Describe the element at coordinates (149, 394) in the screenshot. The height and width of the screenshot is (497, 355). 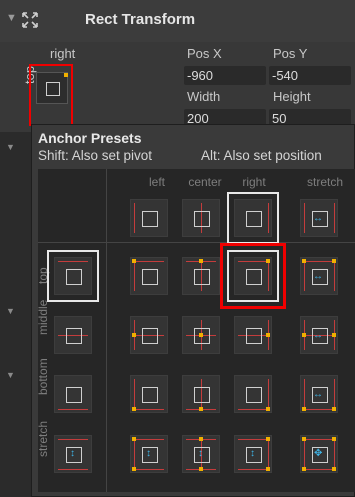
I see `preset-bottom-left` at that location.